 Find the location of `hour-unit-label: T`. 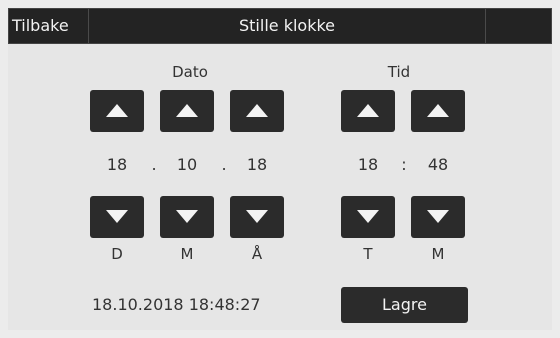

hour-unit-label: T is located at coordinates (368, 254).